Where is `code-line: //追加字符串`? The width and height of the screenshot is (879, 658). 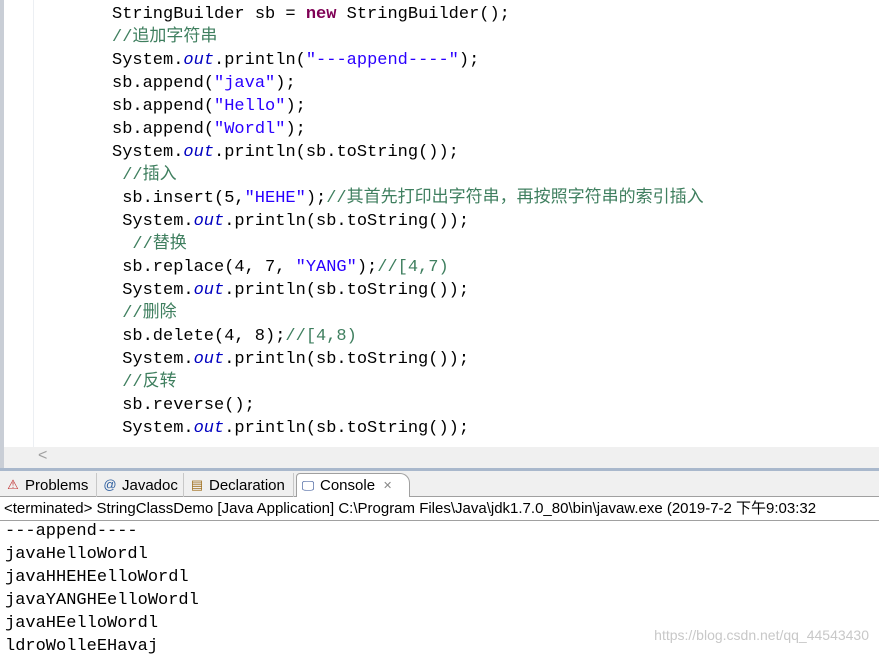
code-line: //追加字符串 is located at coordinates (164, 38).